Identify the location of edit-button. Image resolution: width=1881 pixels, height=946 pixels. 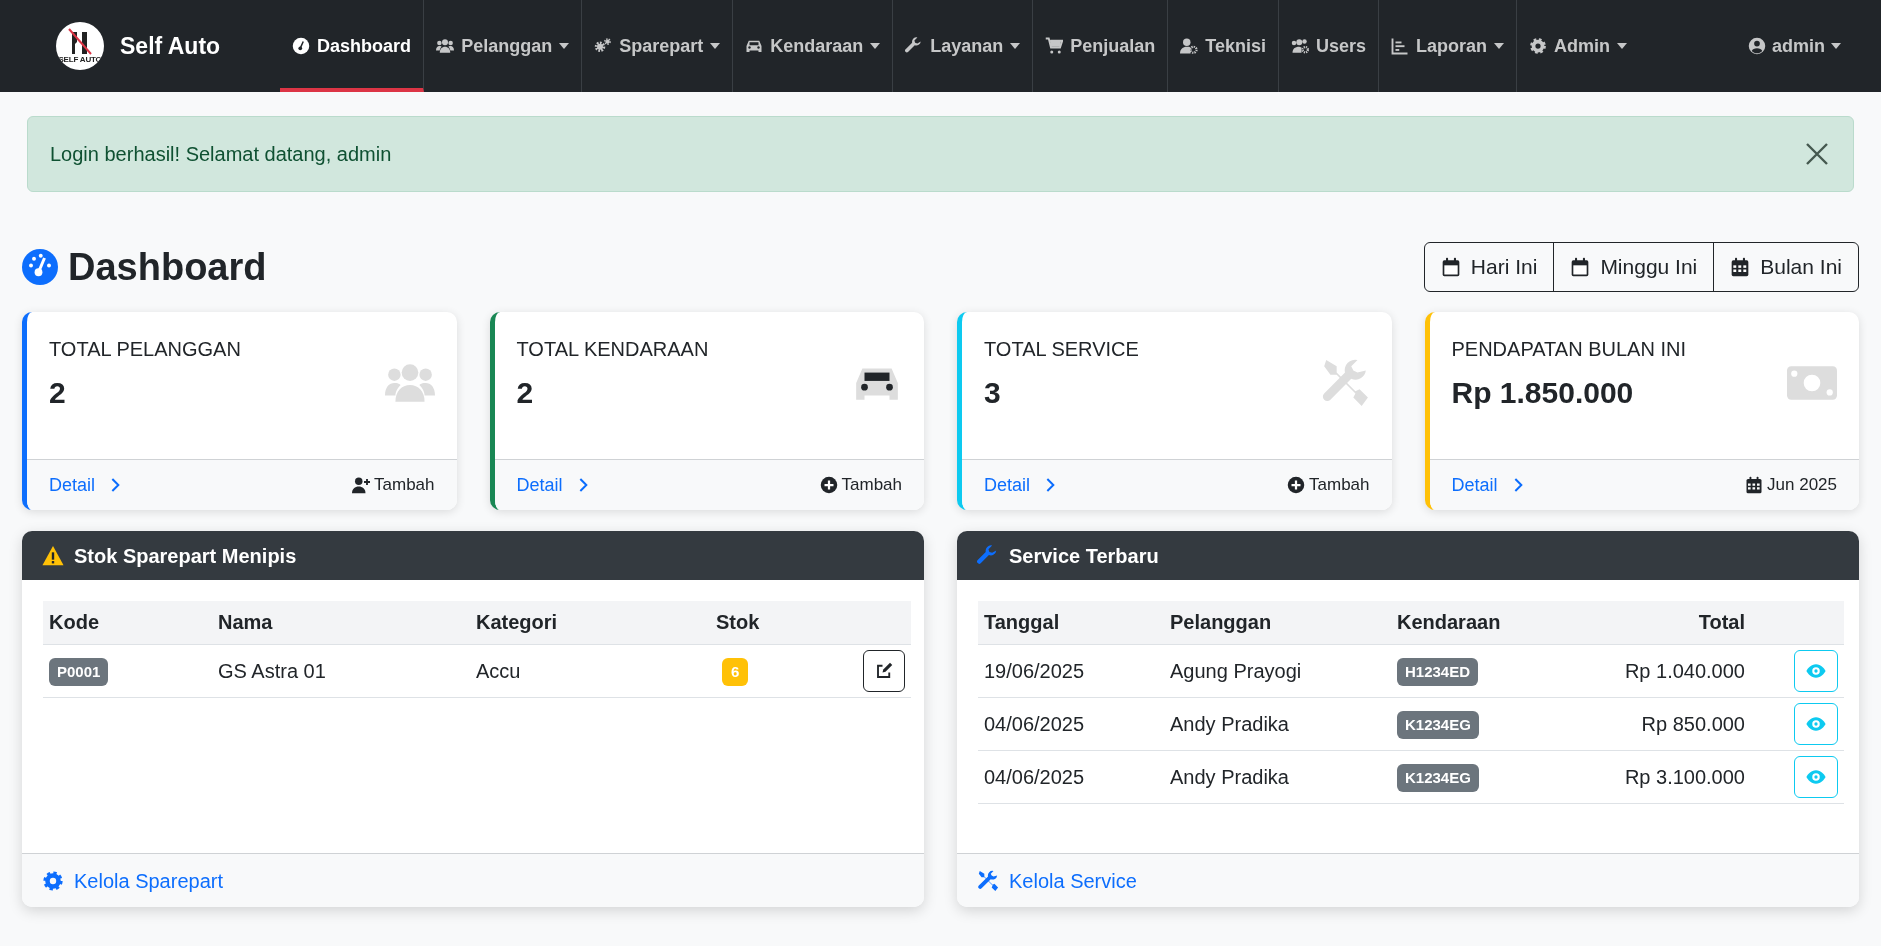
(884, 670).